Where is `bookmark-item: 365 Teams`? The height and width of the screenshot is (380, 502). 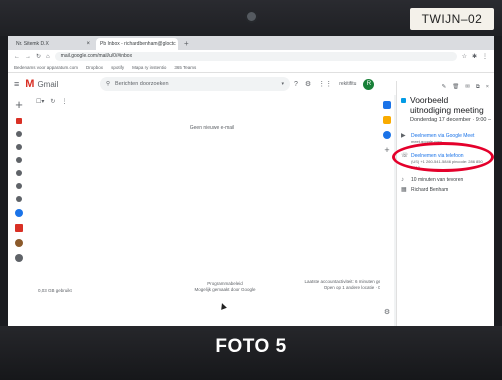
bookmark-item: 365 Teams is located at coordinates (185, 67).